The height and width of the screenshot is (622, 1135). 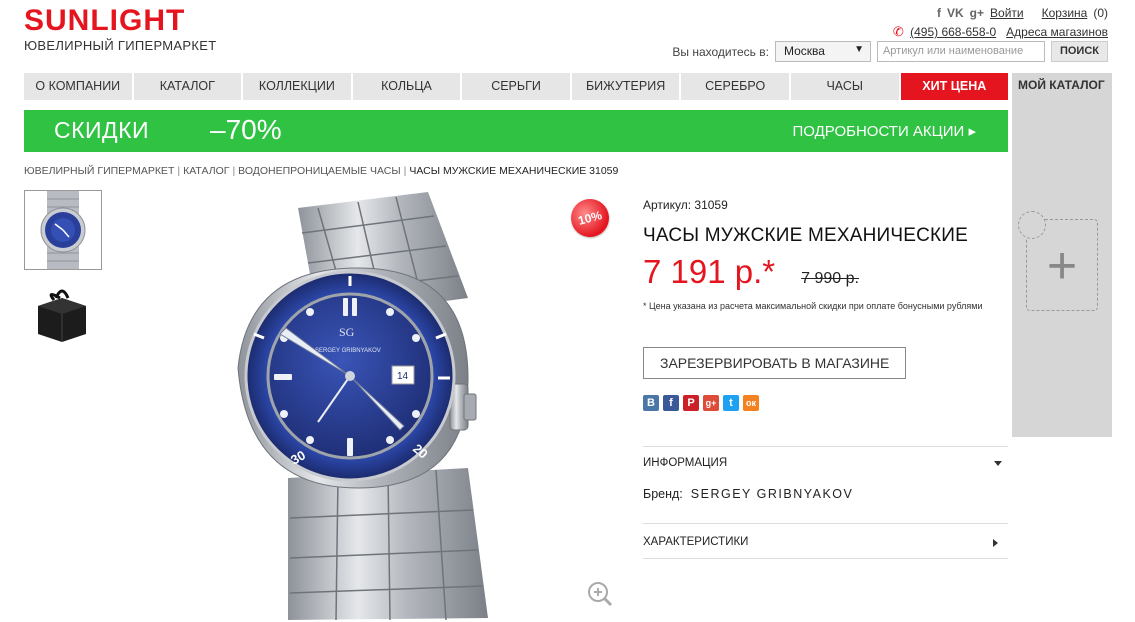 What do you see at coordinates (663, 494) in the screenshot?
I see `brand-label: Бренд:` at bounding box center [663, 494].